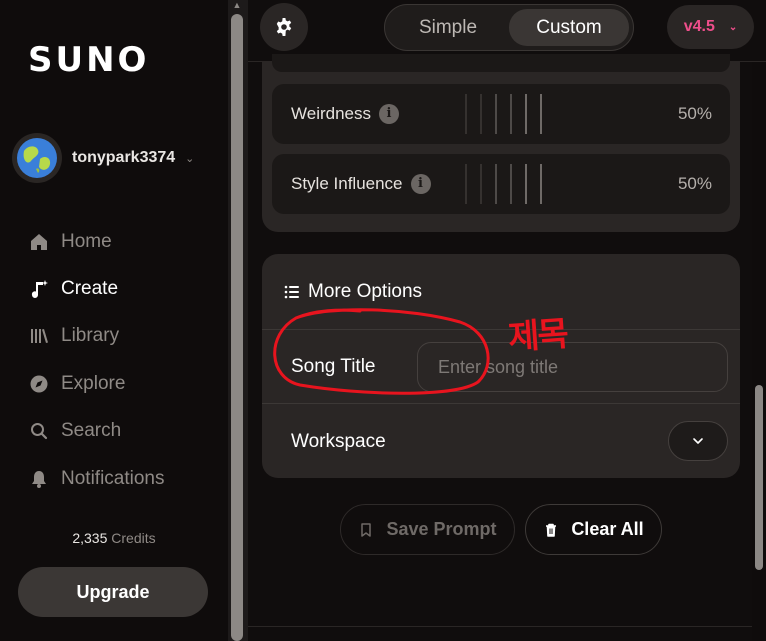 The image size is (766, 641). What do you see at coordinates (555, 114) in the screenshot?
I see `weirdness-slider` at bounding box center [555, 114].